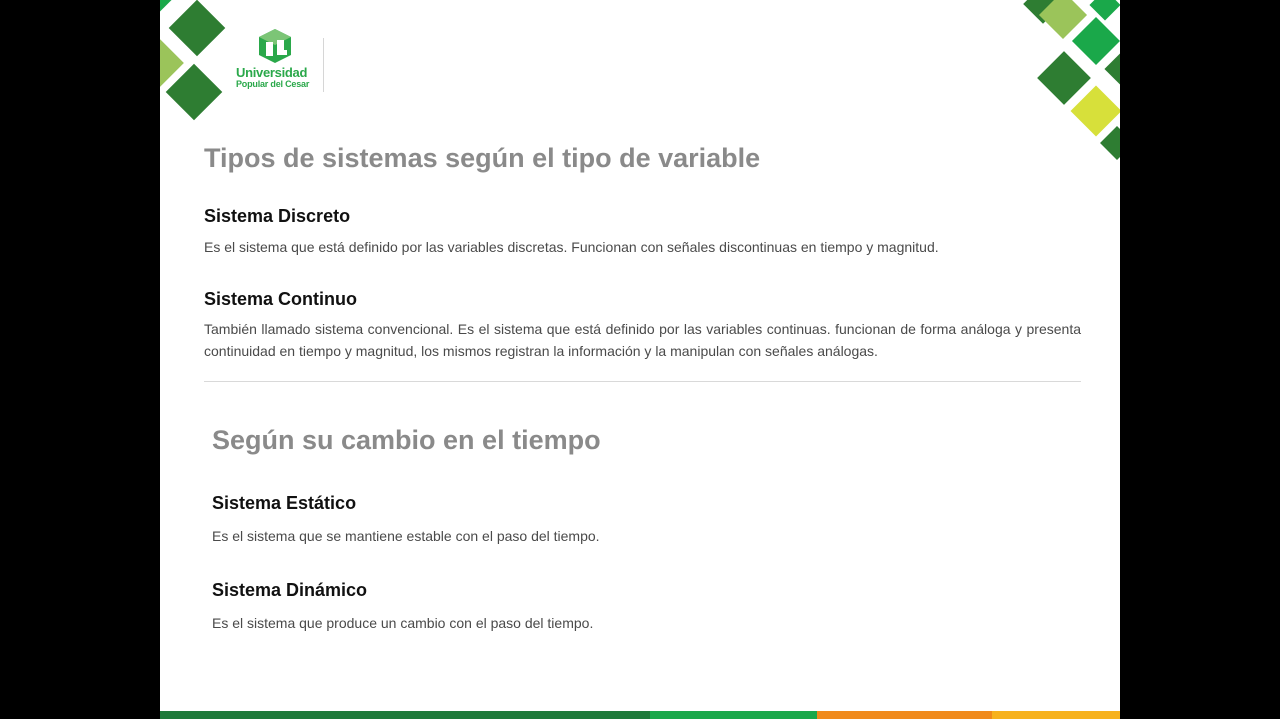 The image size is (1280, 719). I want to click on bar-segment-green, so click(733, 715).